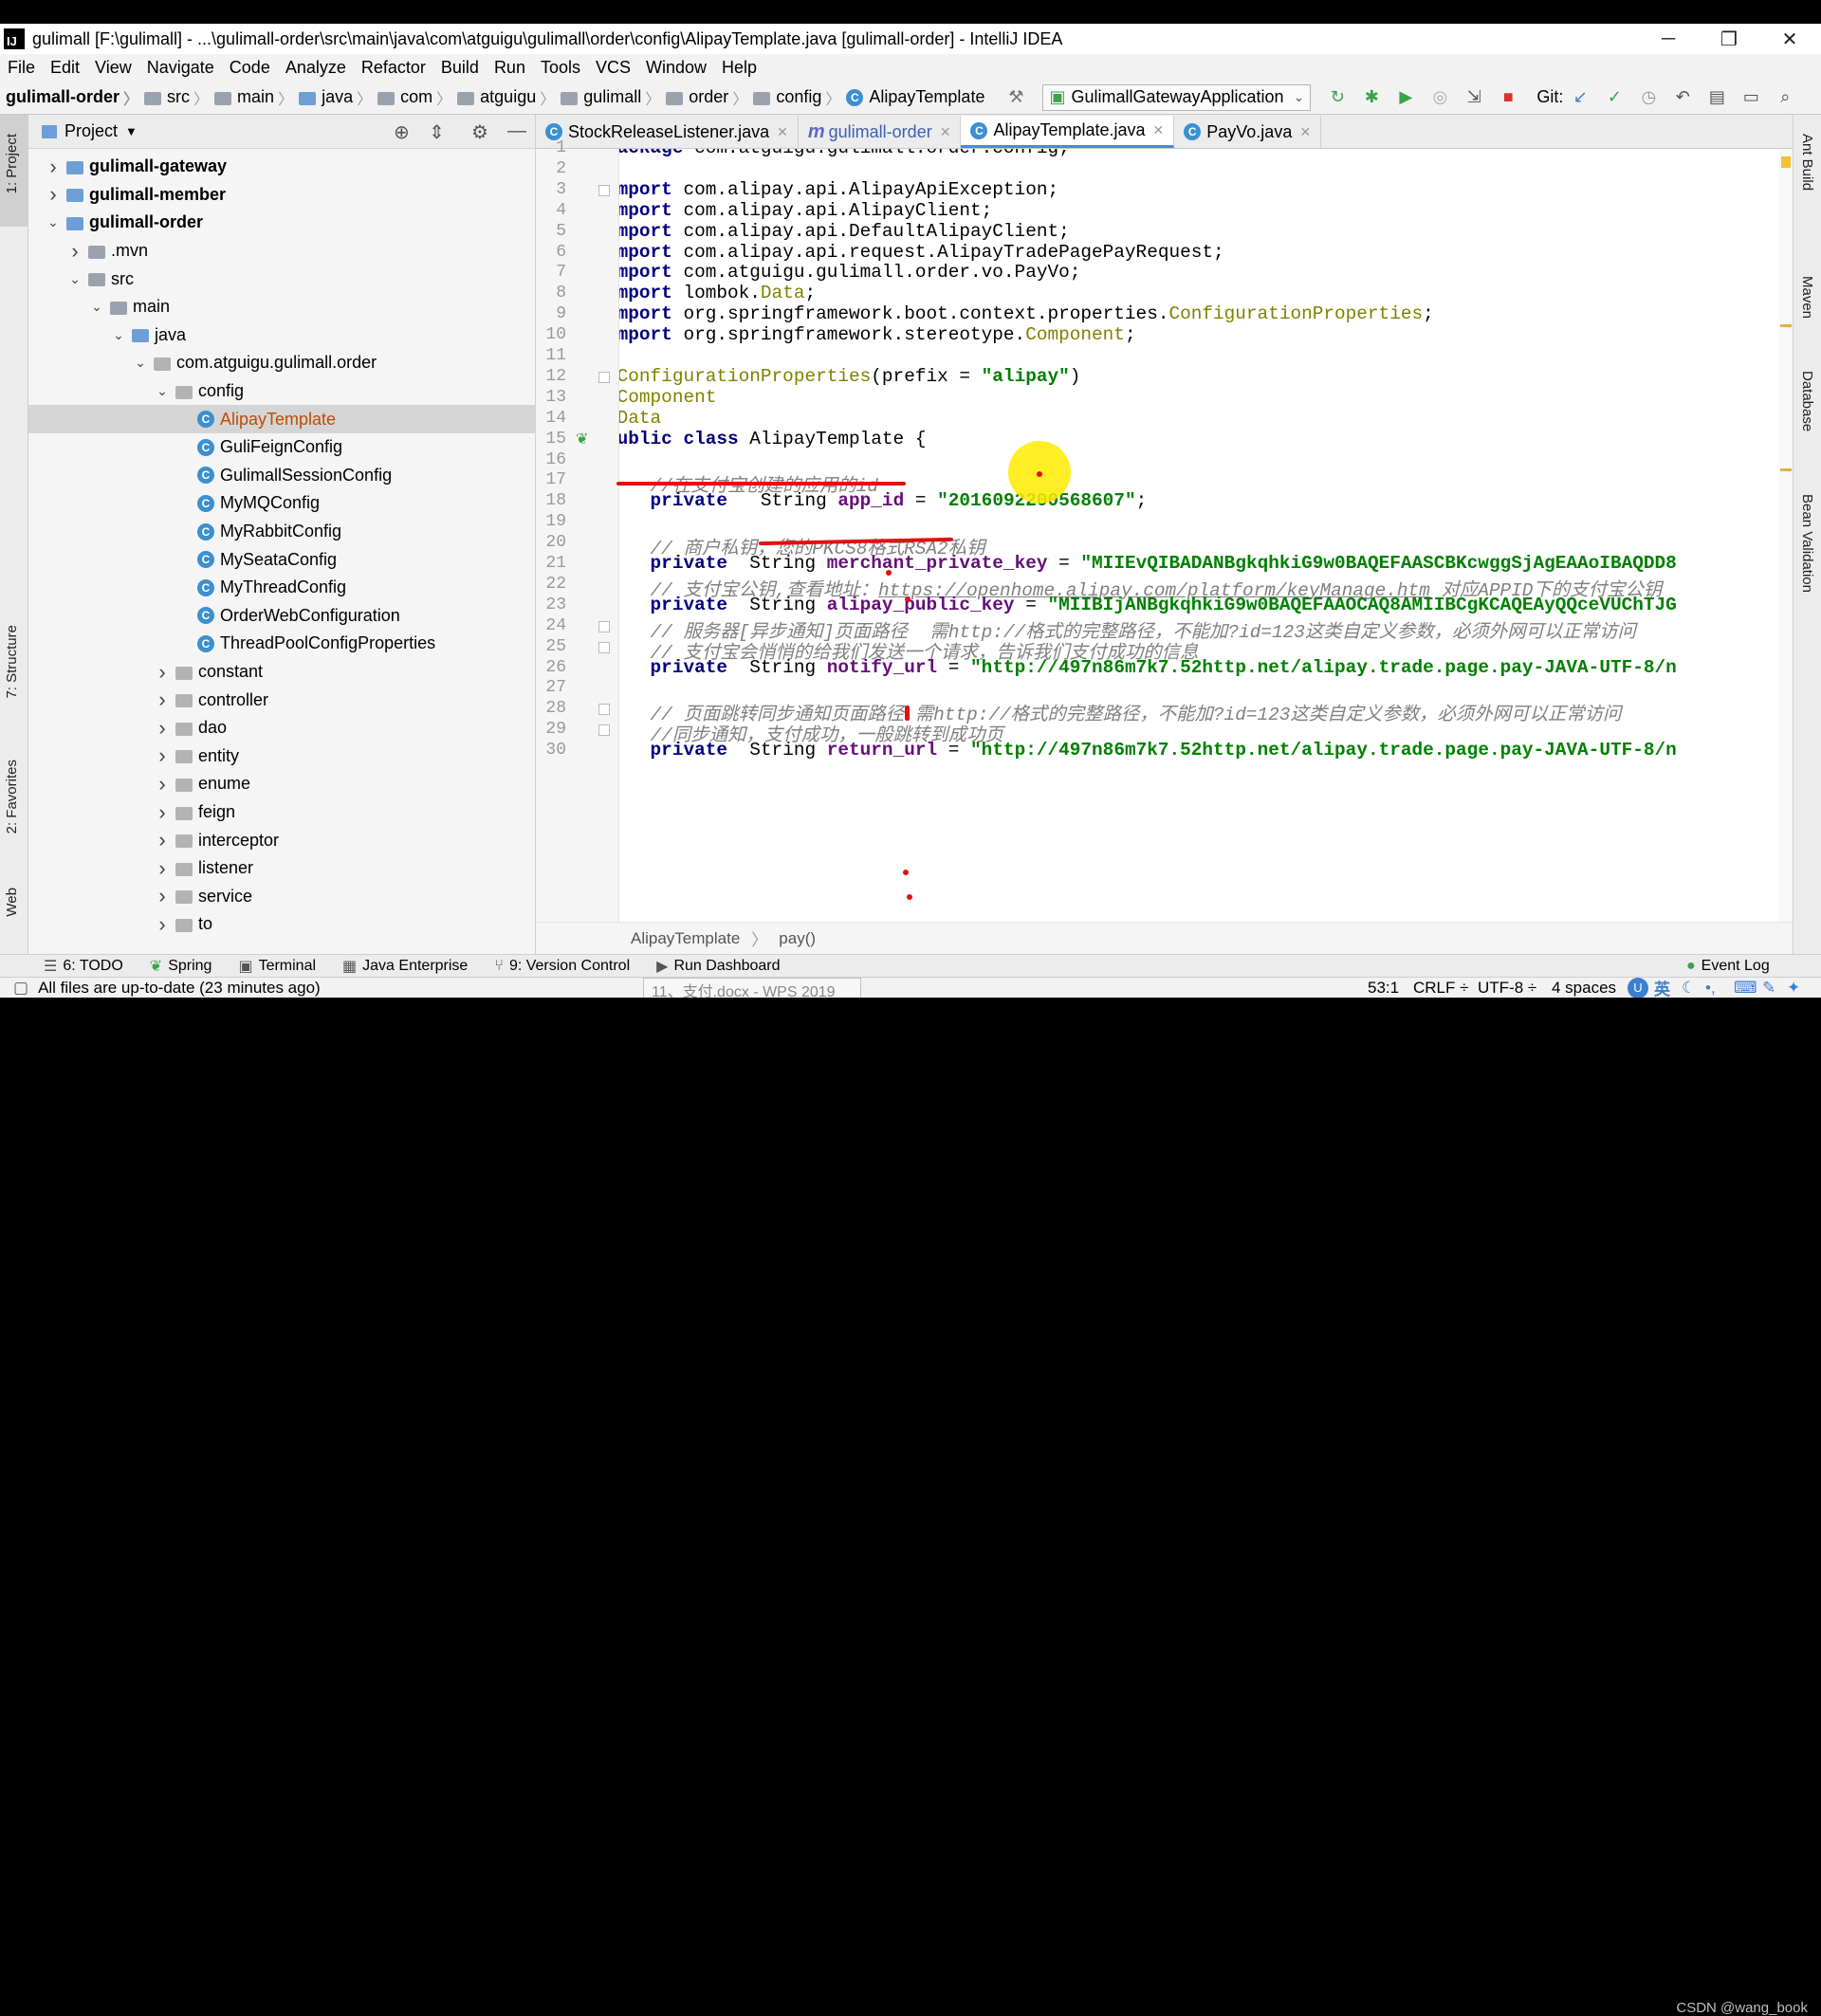 Image resolution: width=1821 pixels, height=2016 pixels. Describe the element at coordinates (1786, 162) in the screenshot. I see `inspection-status-icon` at that location.